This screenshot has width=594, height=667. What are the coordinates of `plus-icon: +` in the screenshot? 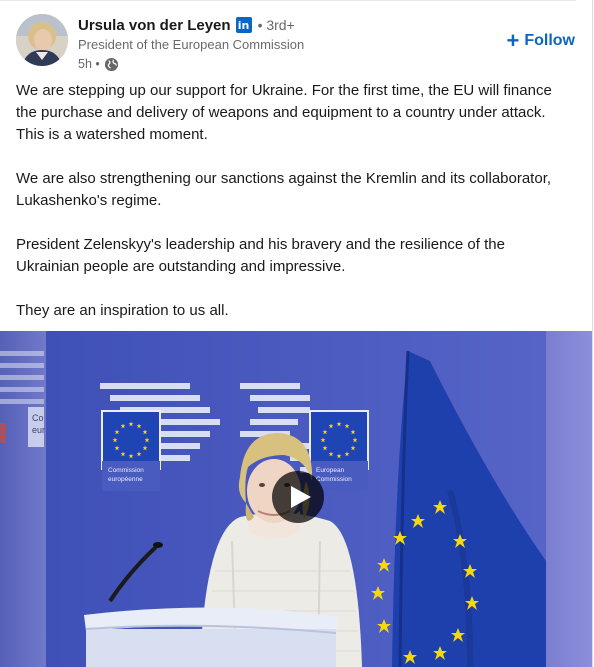 It's located at (513, 40).